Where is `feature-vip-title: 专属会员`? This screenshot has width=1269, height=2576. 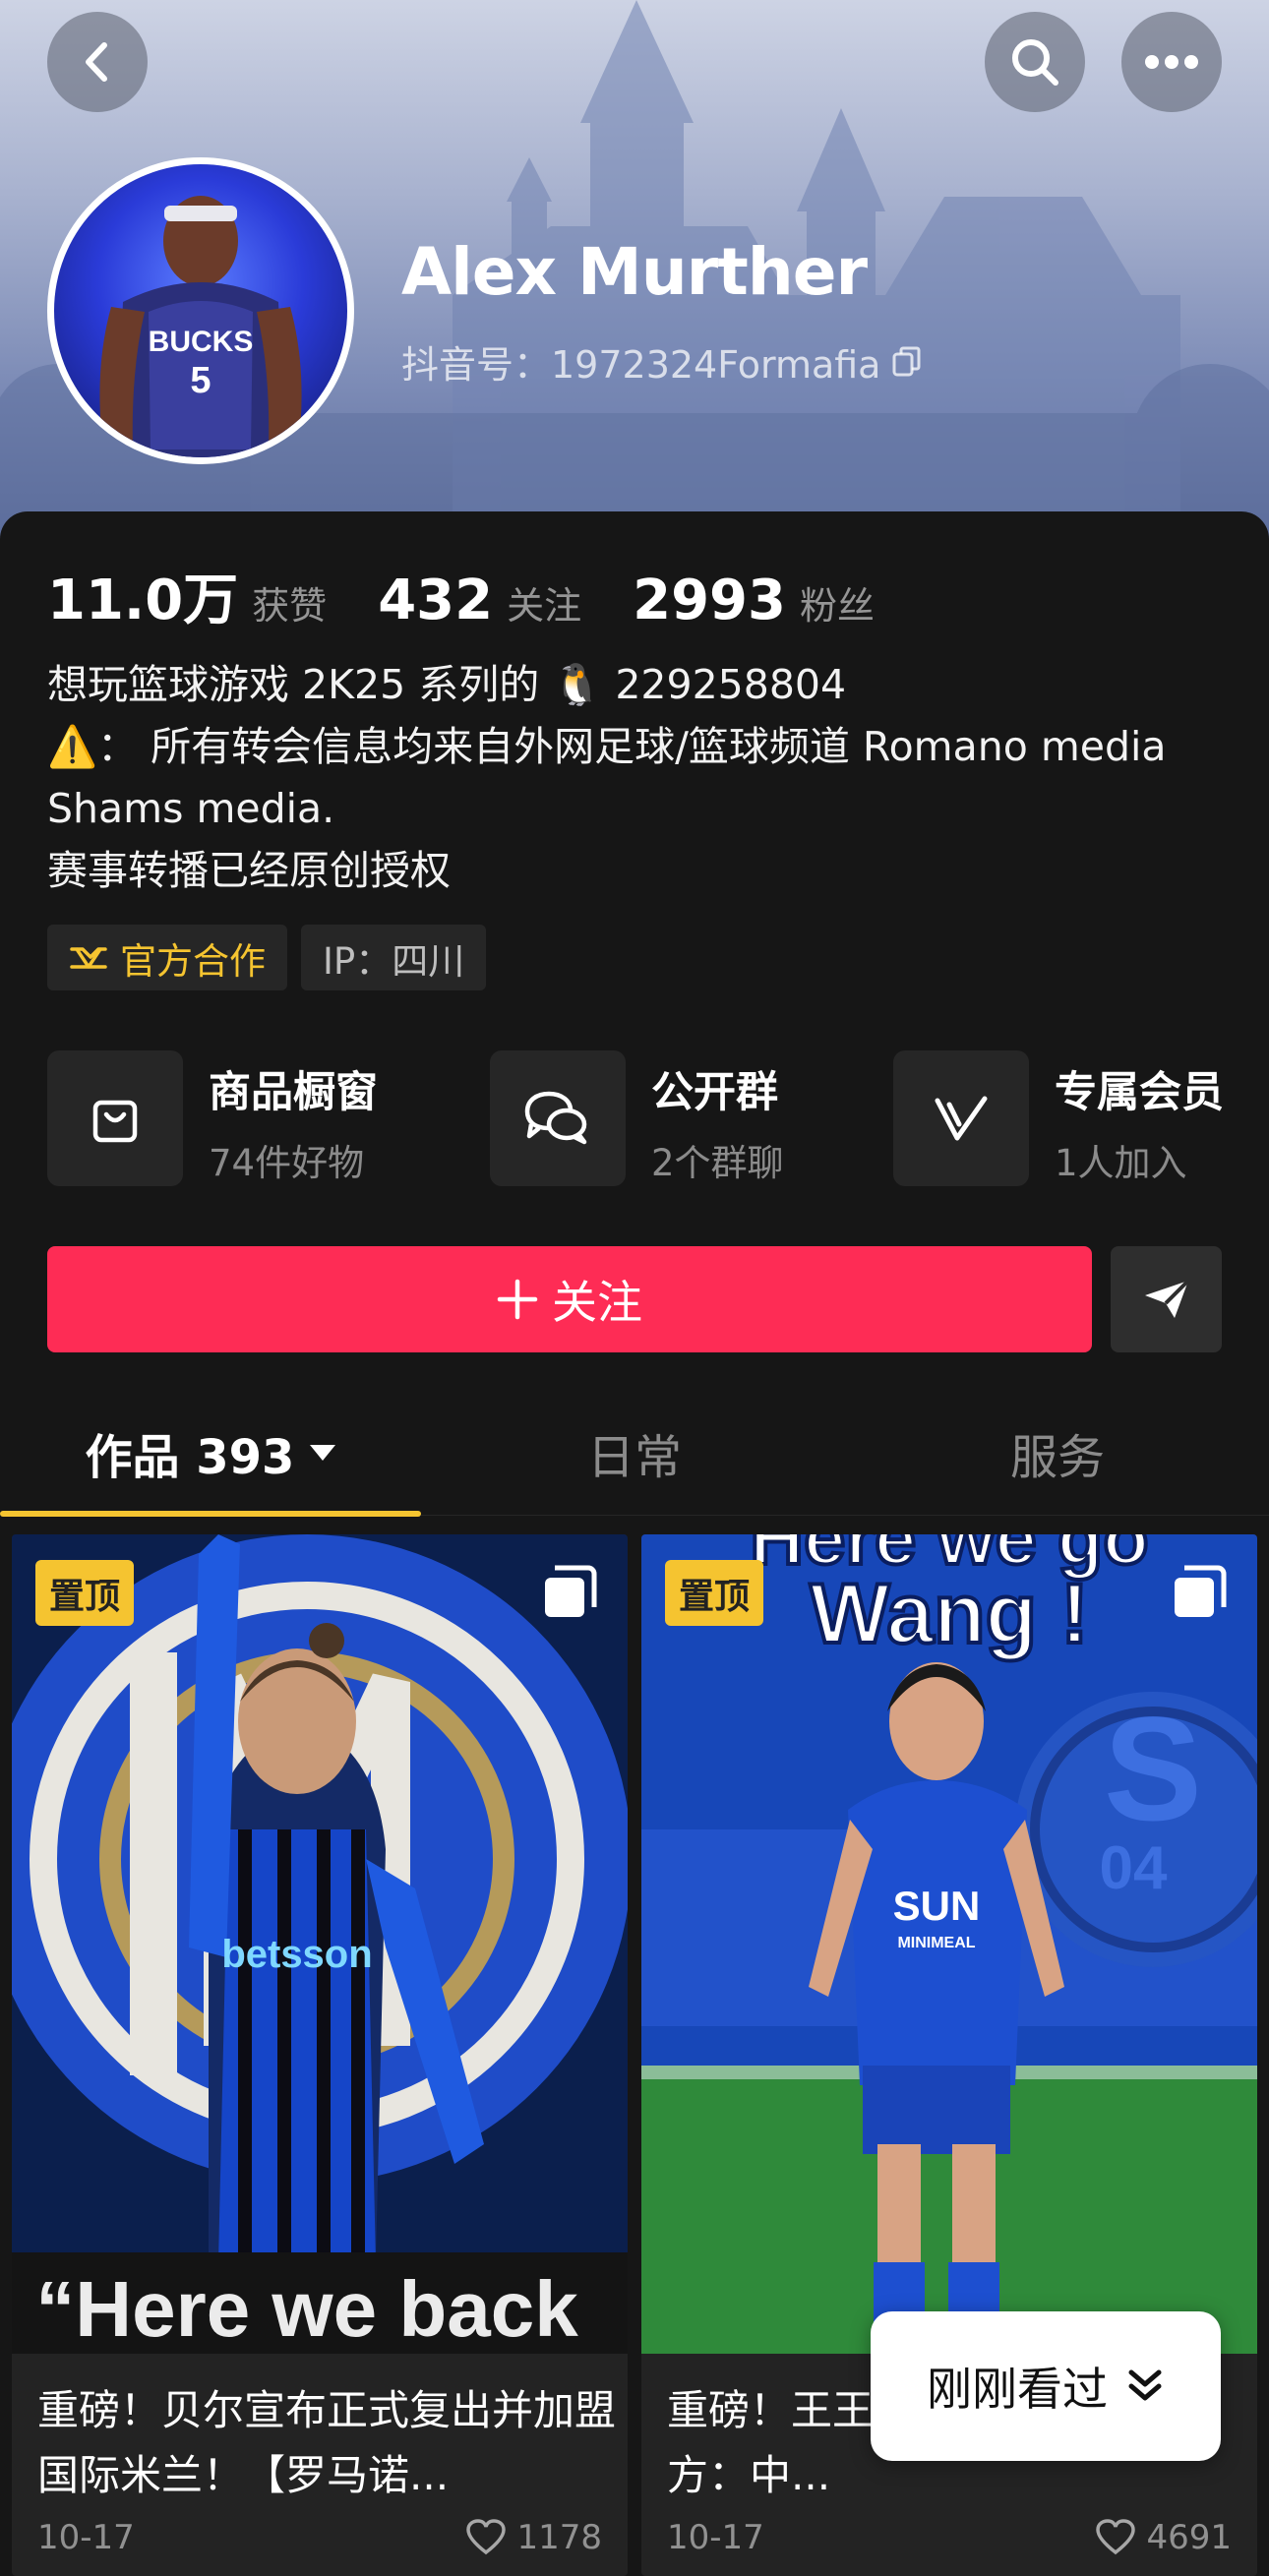 feature-vip-title: 专属会员 is located at coordinates (1139, 1092).